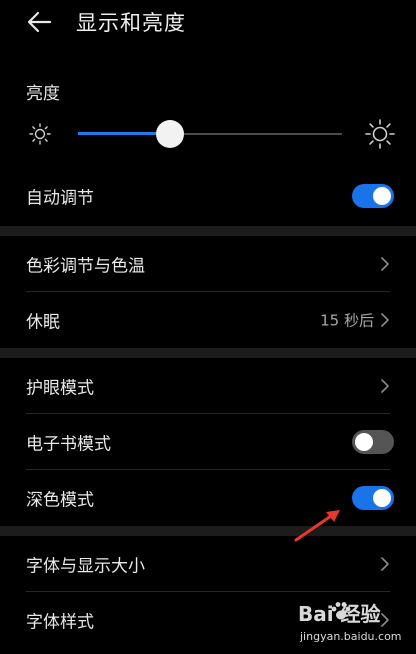  What do you see at coordinates (40, 134) in the screenshot?
I see `sun-dim-icon` at bounding box center [40, 134].